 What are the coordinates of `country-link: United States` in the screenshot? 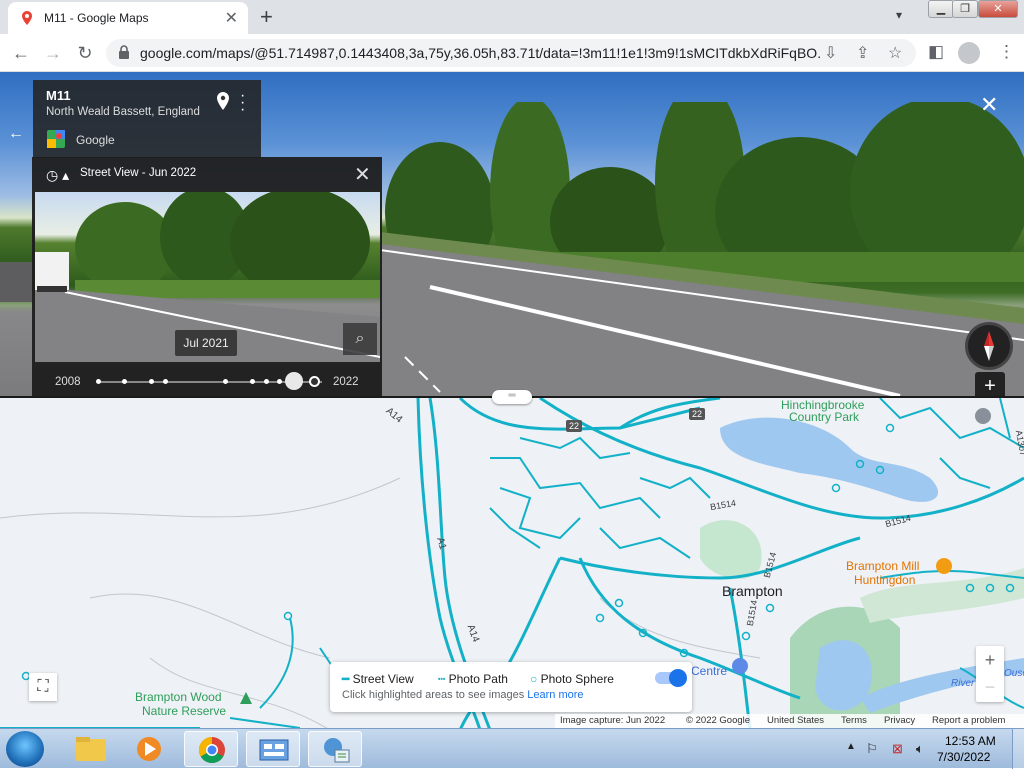 It's located at (795, 720).